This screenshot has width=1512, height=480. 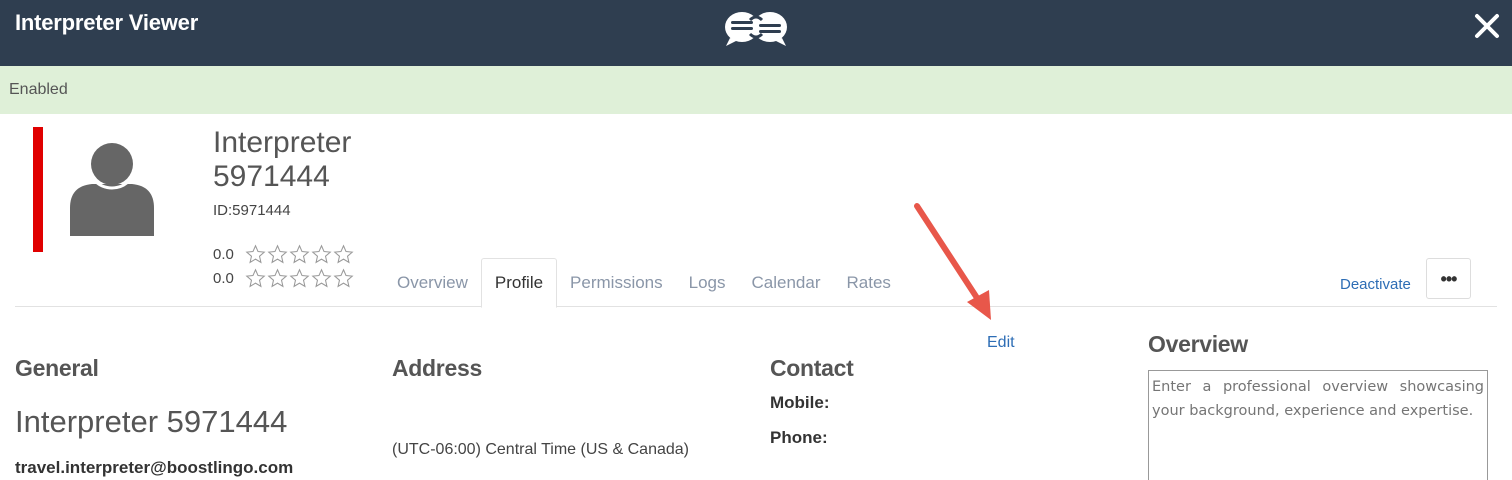 What do you see at coordinates (707, 282) in the screenshot?
I see `tab-logs: Logs` at bounding box center [707, 282].